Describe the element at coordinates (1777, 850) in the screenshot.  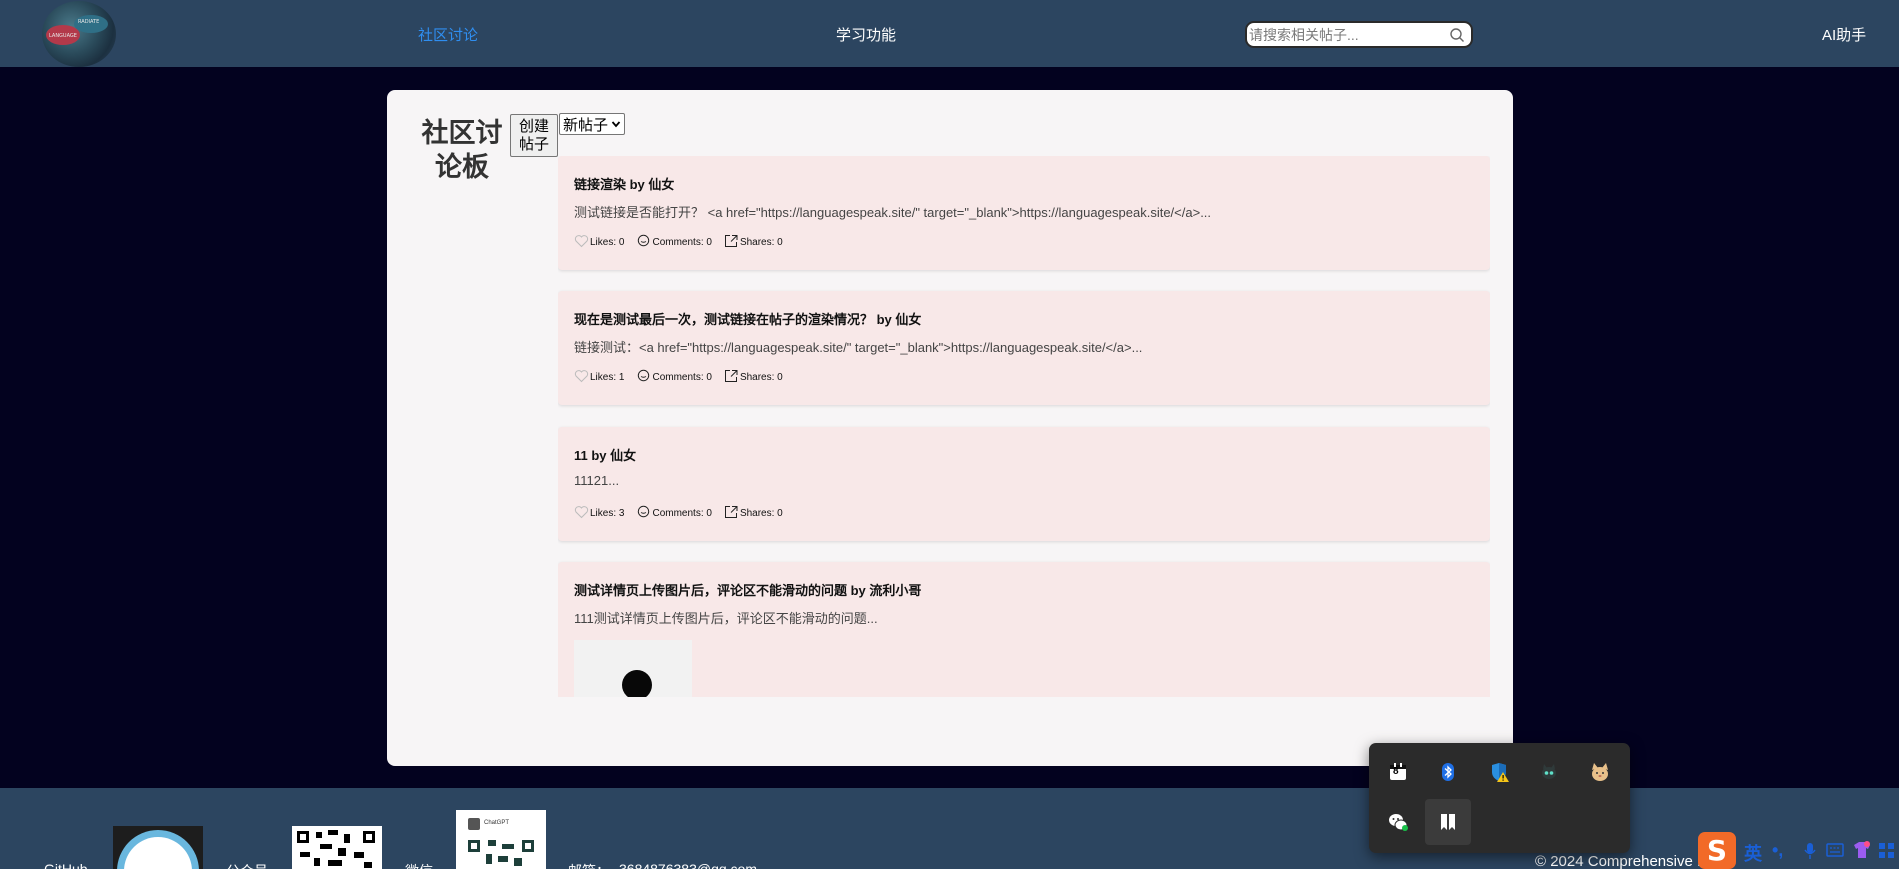
I see `ime-punctuation-toggle: •,` at that location.